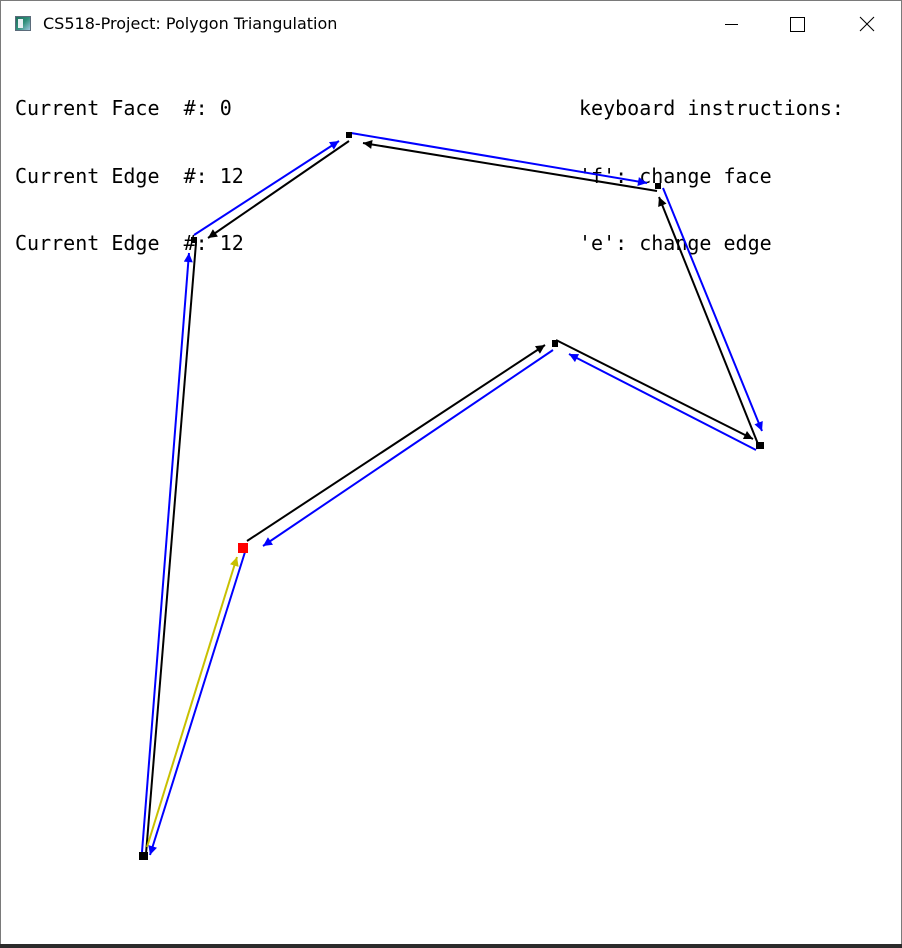 The width and height of the screenshot is (902, 948). I want to click on close-button, so click(867, 24).